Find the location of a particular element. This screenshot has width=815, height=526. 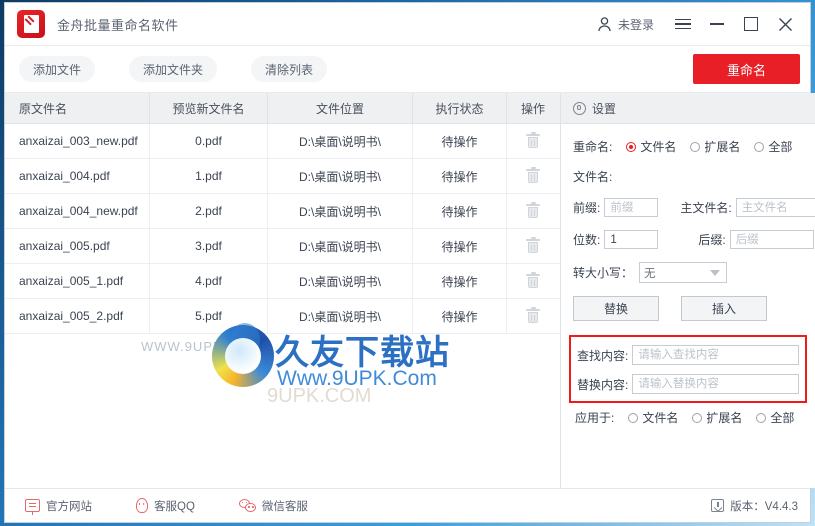

cell-preview: 0.pdf is located at coordinates (209, 141).